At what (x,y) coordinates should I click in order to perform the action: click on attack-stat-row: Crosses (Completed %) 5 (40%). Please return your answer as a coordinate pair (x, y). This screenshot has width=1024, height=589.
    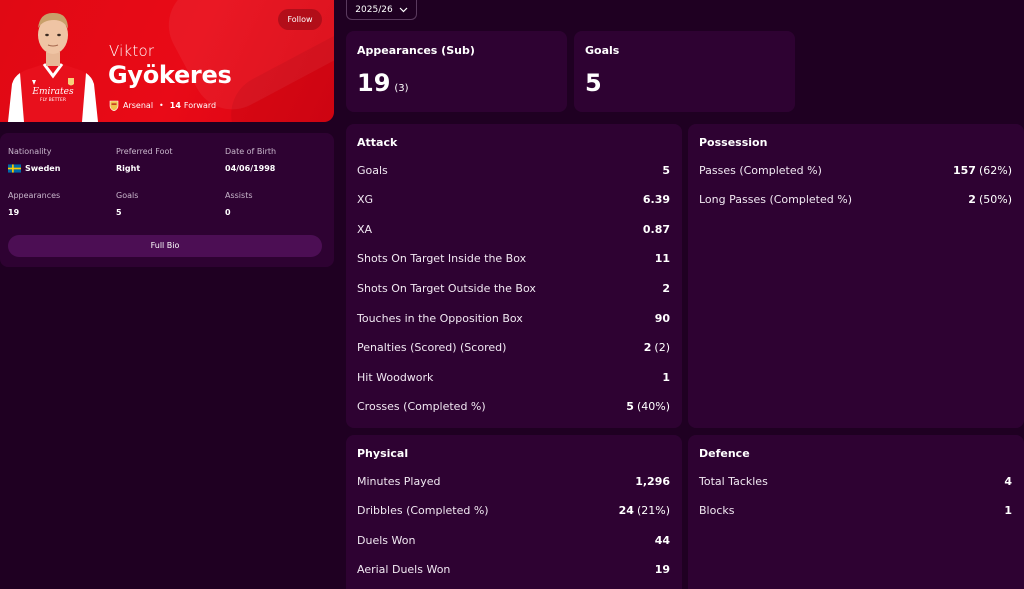
    Looking at the image, I should click on (513, 407).